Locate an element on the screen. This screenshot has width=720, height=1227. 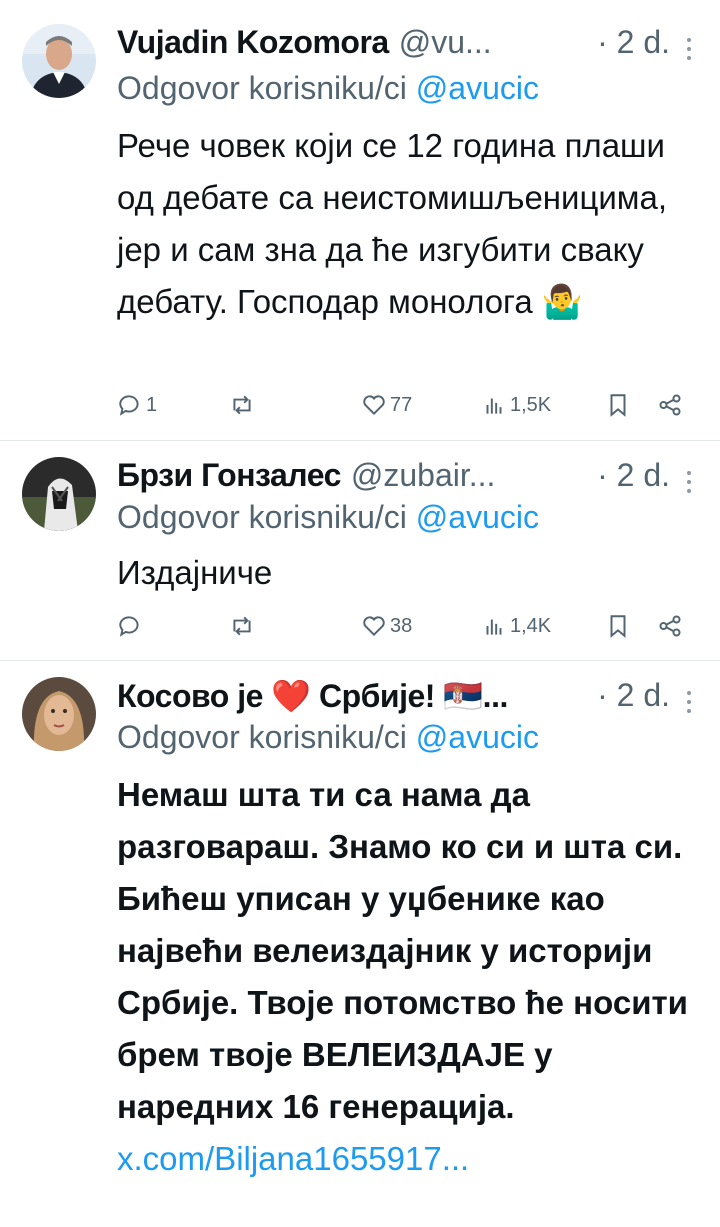
views-button: 1,4K is located at coordinates (516, 626).